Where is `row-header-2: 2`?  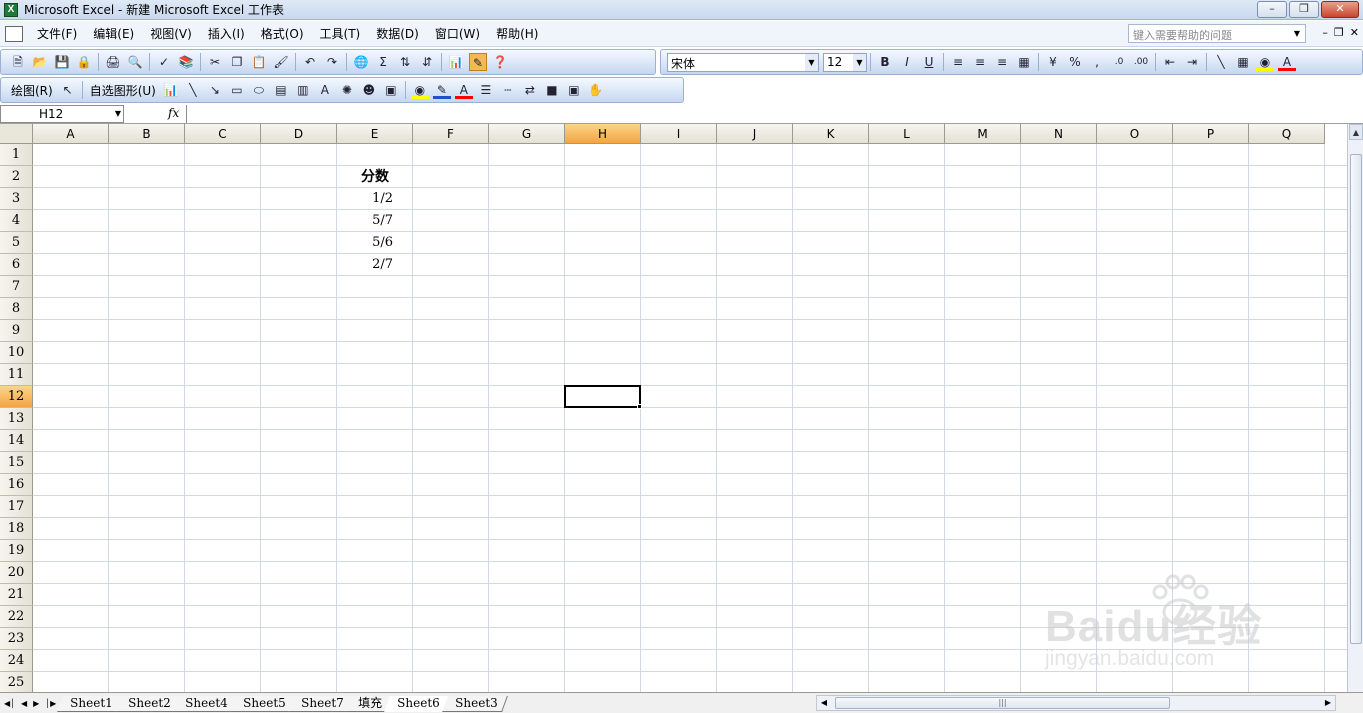 row-header-2: 2 is located at coordinates (16, 177).